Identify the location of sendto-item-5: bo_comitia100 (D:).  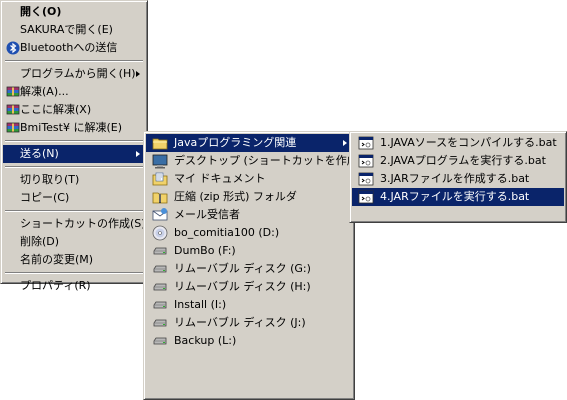
(249, 233).